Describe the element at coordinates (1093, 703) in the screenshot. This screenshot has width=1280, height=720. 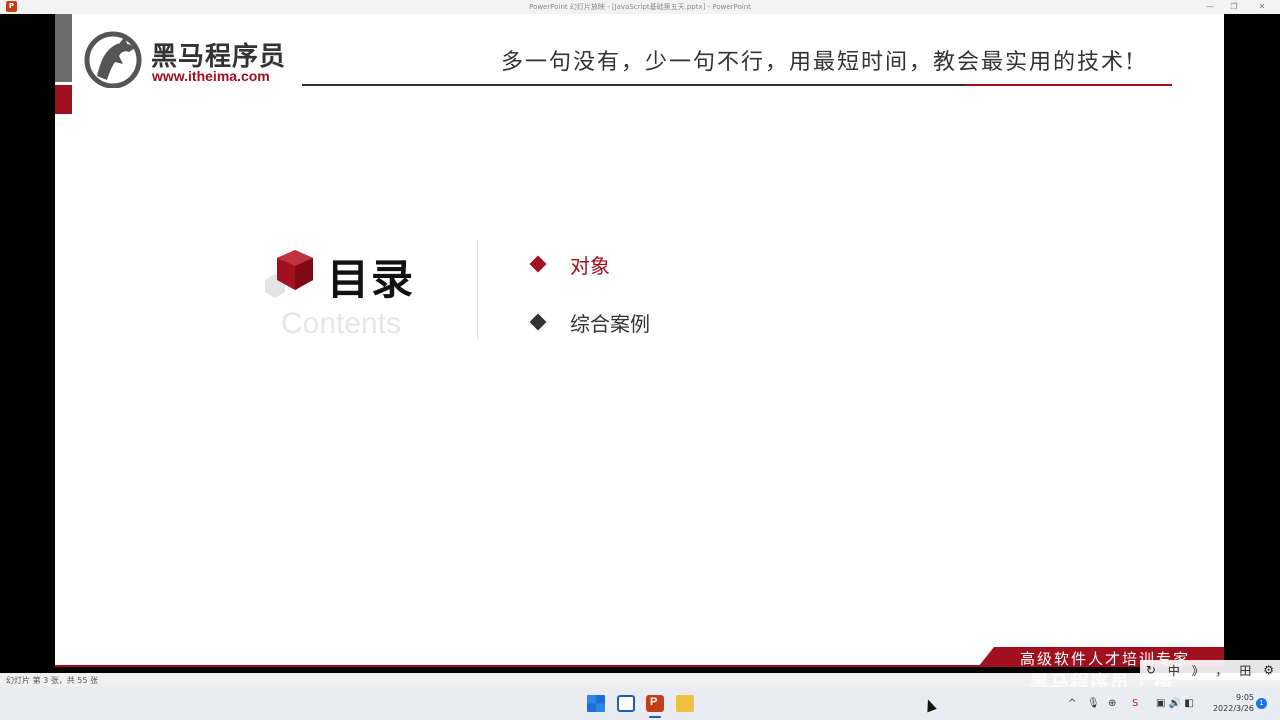
I see `microphone-icon: 🎙` at that location.